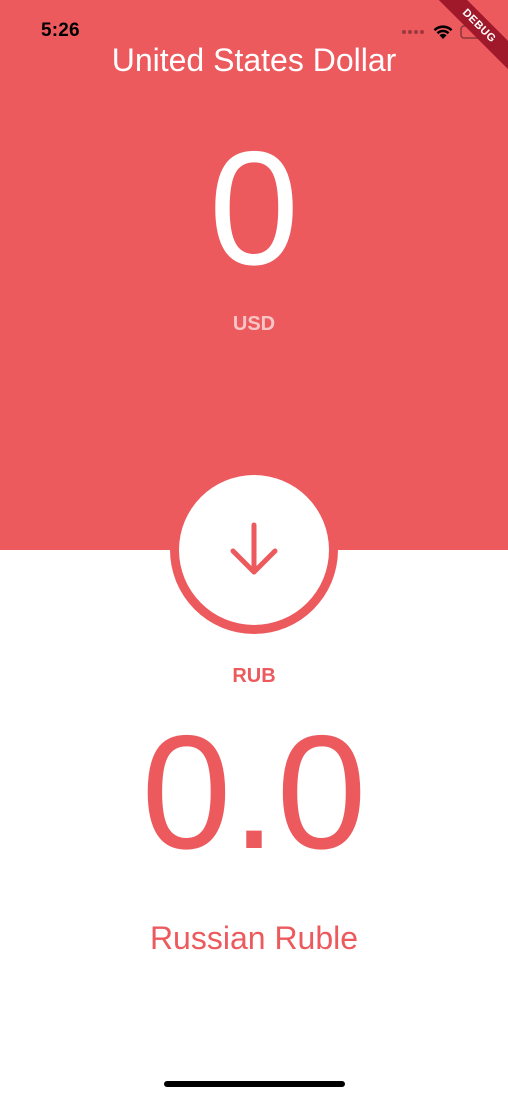 The width and height of the screenshot is (508, 1100). I want to click on swap-button-face, so click(254, 550).